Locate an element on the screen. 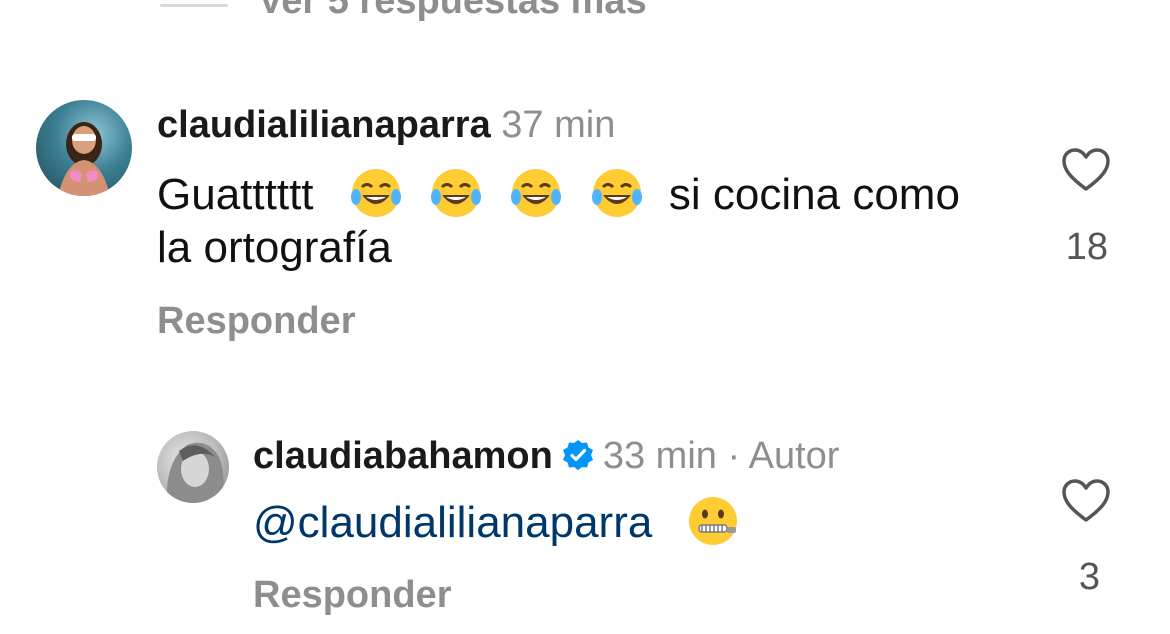 Image resolution: width=1170 pixels, height=634 pixels. comment-text-prefix: Guatttttt is located at coordinates (235, 194).